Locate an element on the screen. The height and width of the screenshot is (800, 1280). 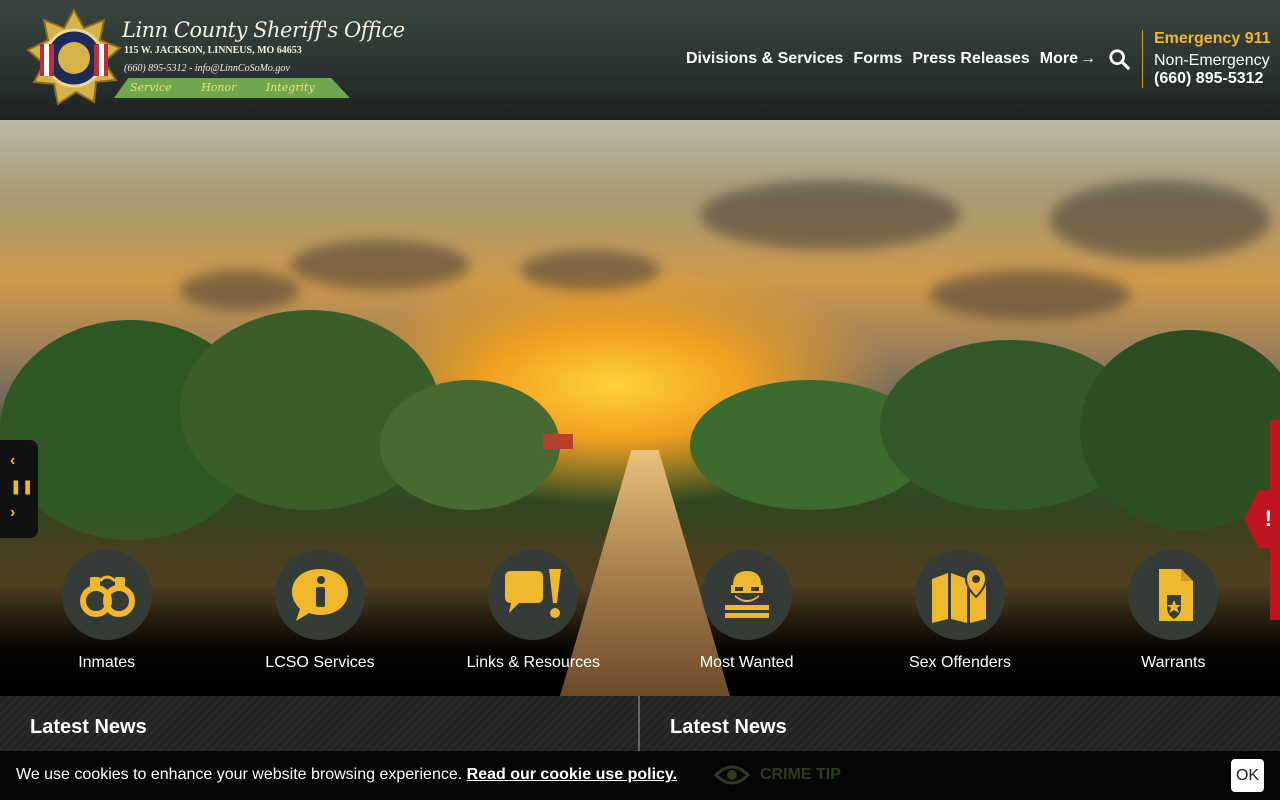
alert-speech-icon is located at coordinates (533, 593).